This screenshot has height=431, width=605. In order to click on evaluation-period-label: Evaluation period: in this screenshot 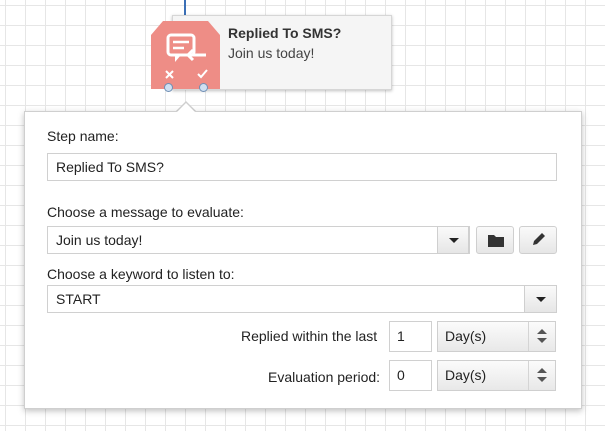, I will do `click(324, 377)`.